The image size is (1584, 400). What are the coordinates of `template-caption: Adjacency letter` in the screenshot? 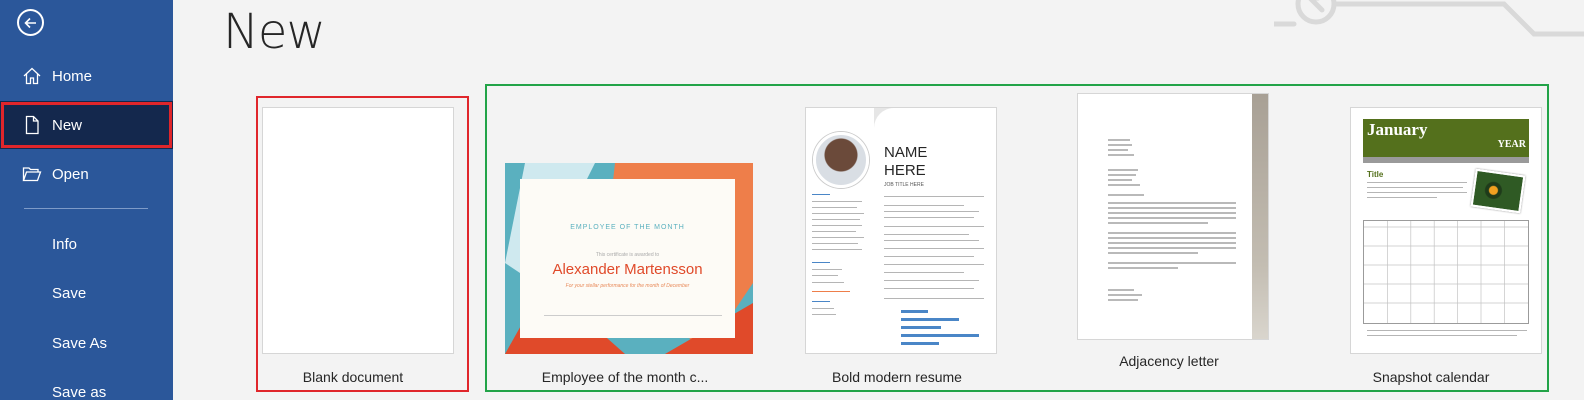 It's located at (1169, 361).